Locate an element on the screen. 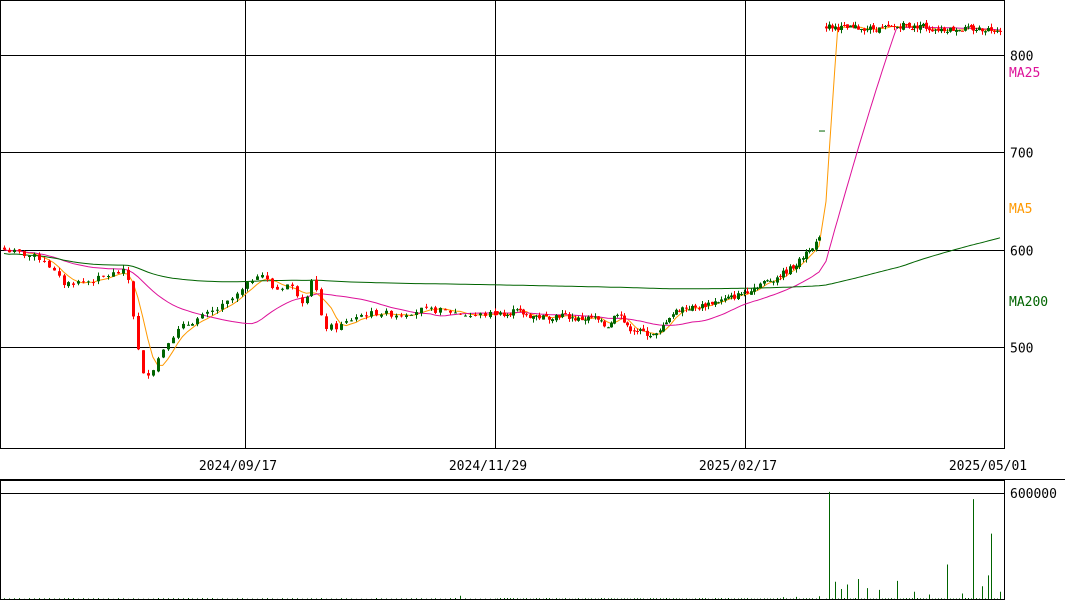  ma-legend: MA25 MA5 MA200 is located at coordinates (1028, 188).